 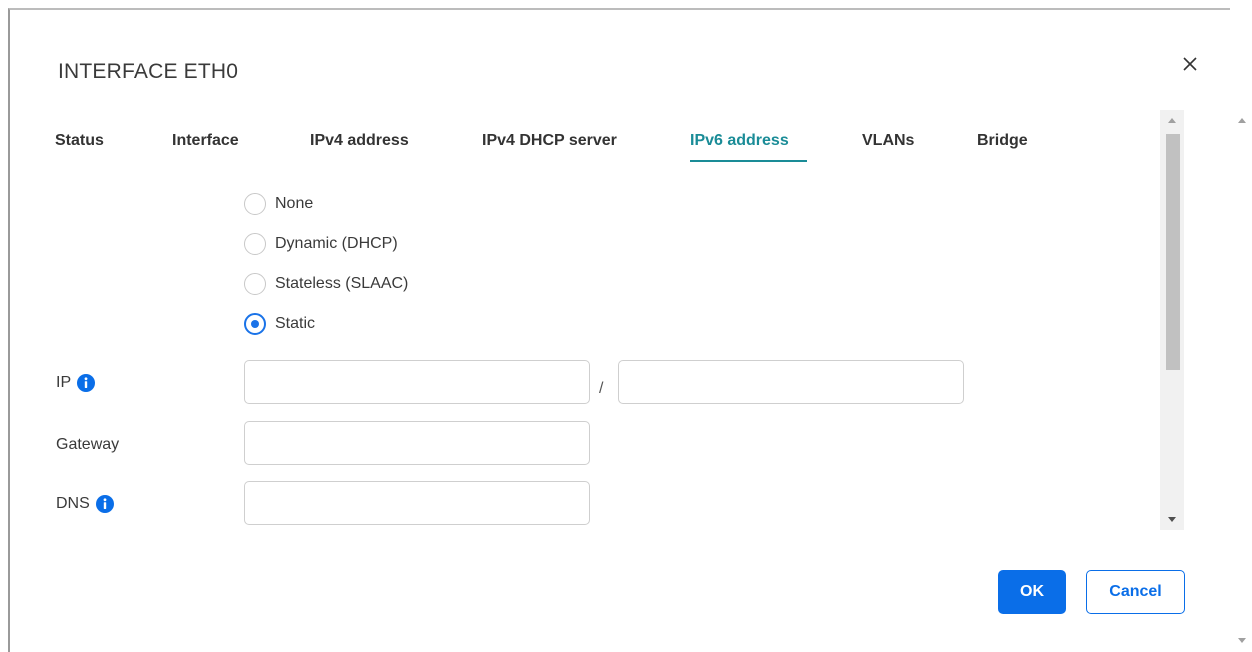 What do you see at coordinates (417, 382) in the screenshot?
I see `ip-address-input` at bounding box center [417, 382].